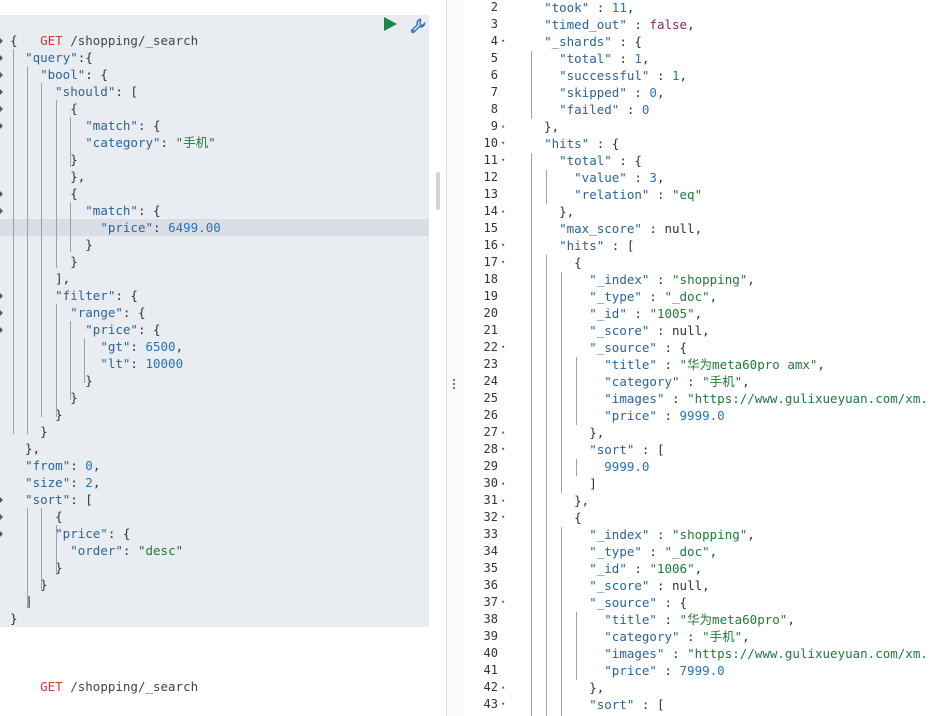 Image resolution: width=929 pixels, height=716 pixels. Describe the element at coordinates (490, 143) in the screenshot. I see `line-number: 10` at that location.